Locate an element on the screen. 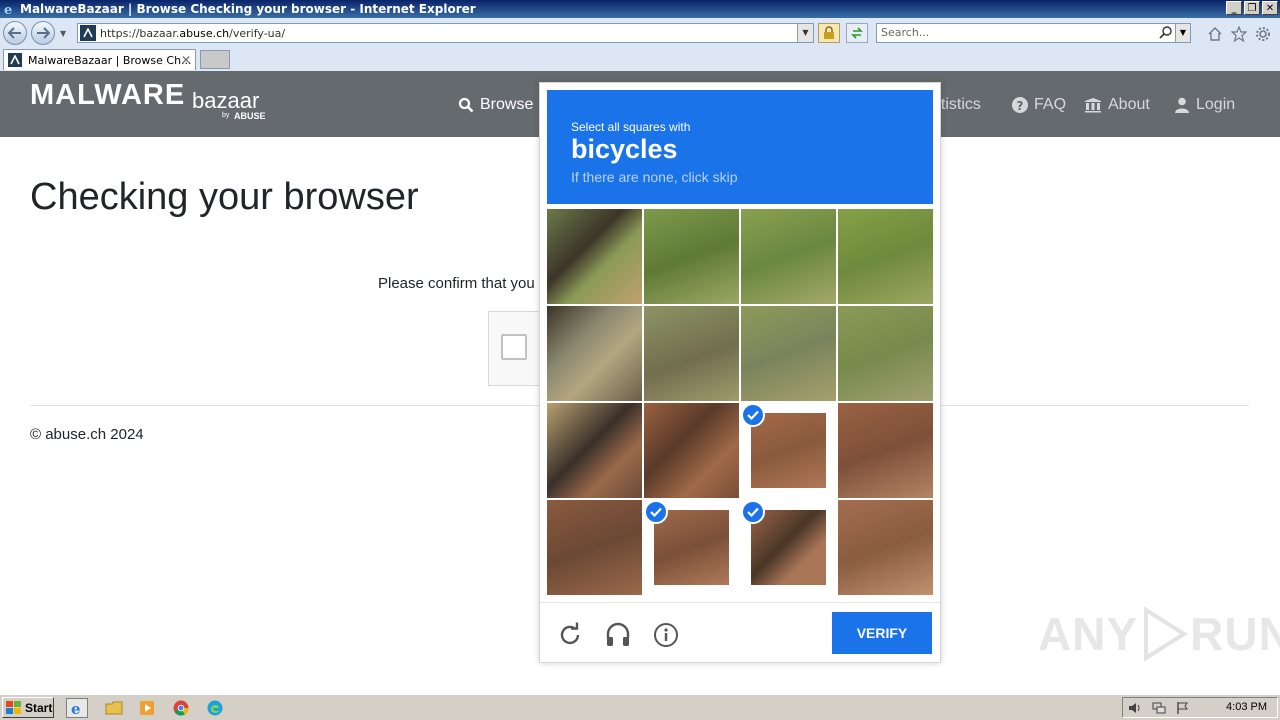 Image resolution: width=1280 pixels, height=720 pixels. lock-icon is located at coordinates (829, 33).